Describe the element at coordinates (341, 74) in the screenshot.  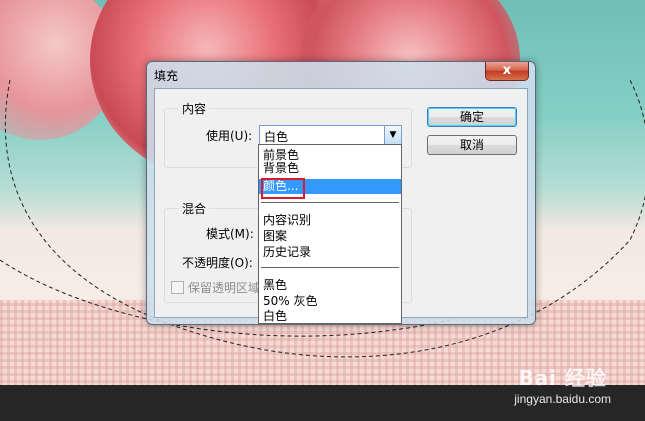
I see `dialog-titlebar: 填充 x` at that location.